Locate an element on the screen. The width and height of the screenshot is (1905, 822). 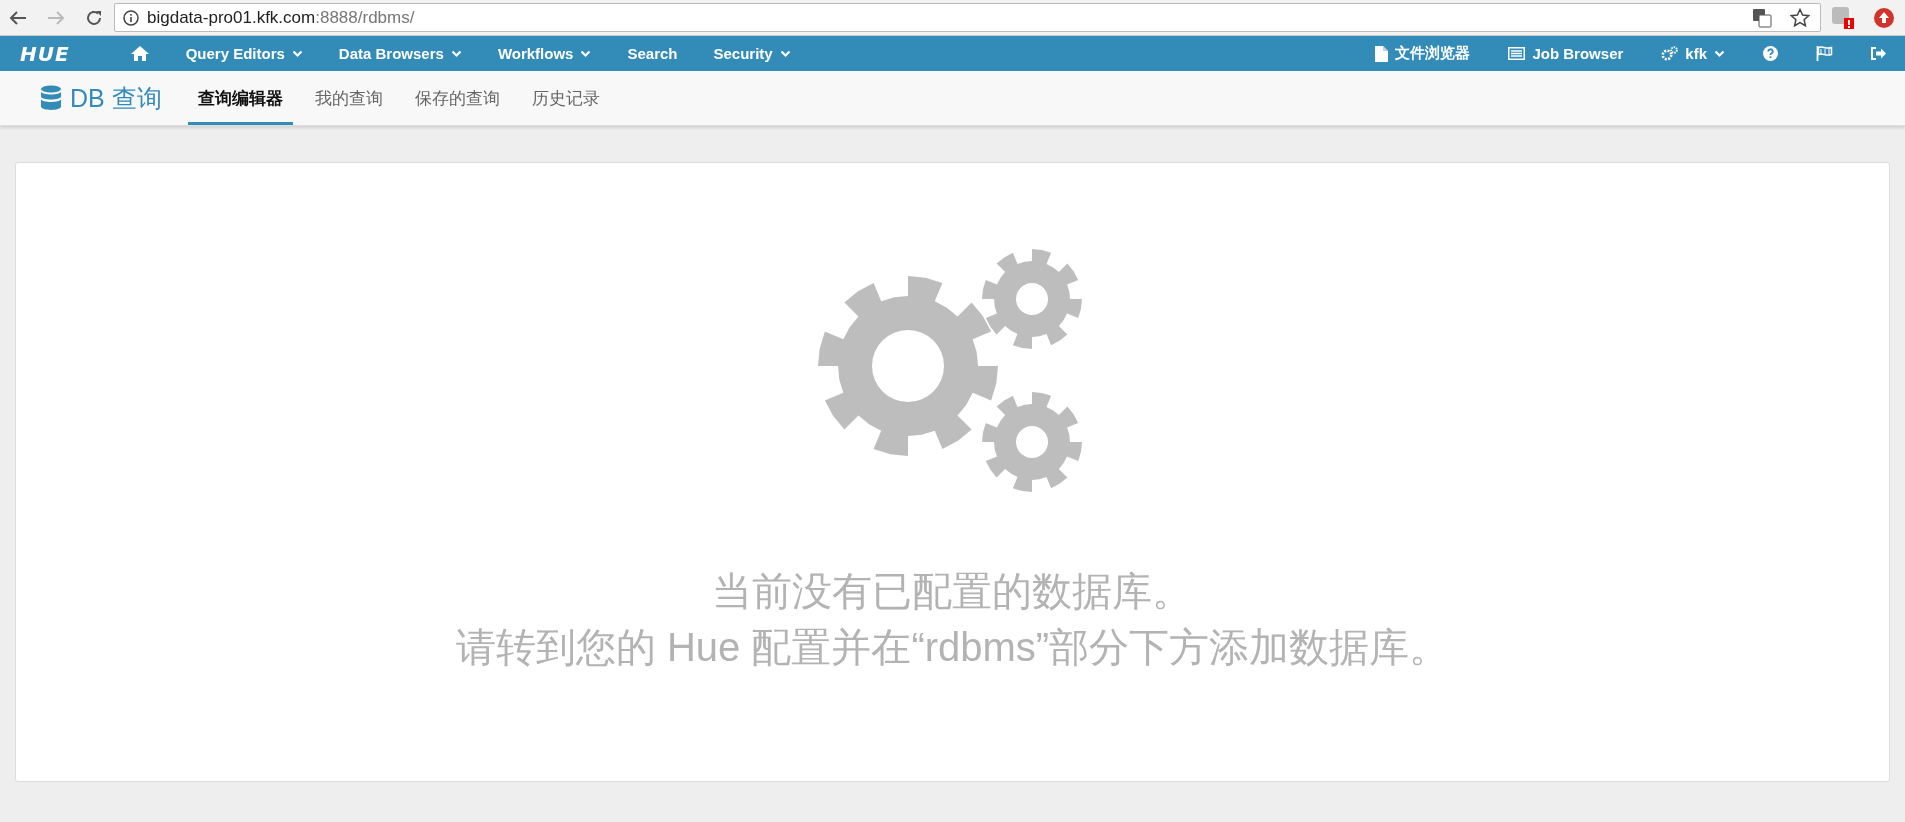
tab: 我的查询 is located at coordinates (348, 98).